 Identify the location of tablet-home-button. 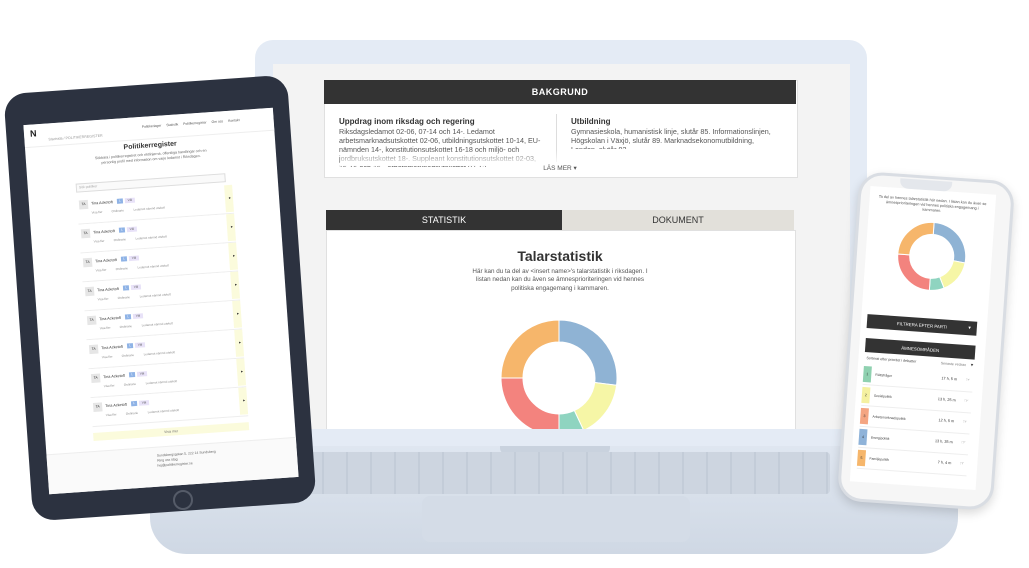
(183, 500).